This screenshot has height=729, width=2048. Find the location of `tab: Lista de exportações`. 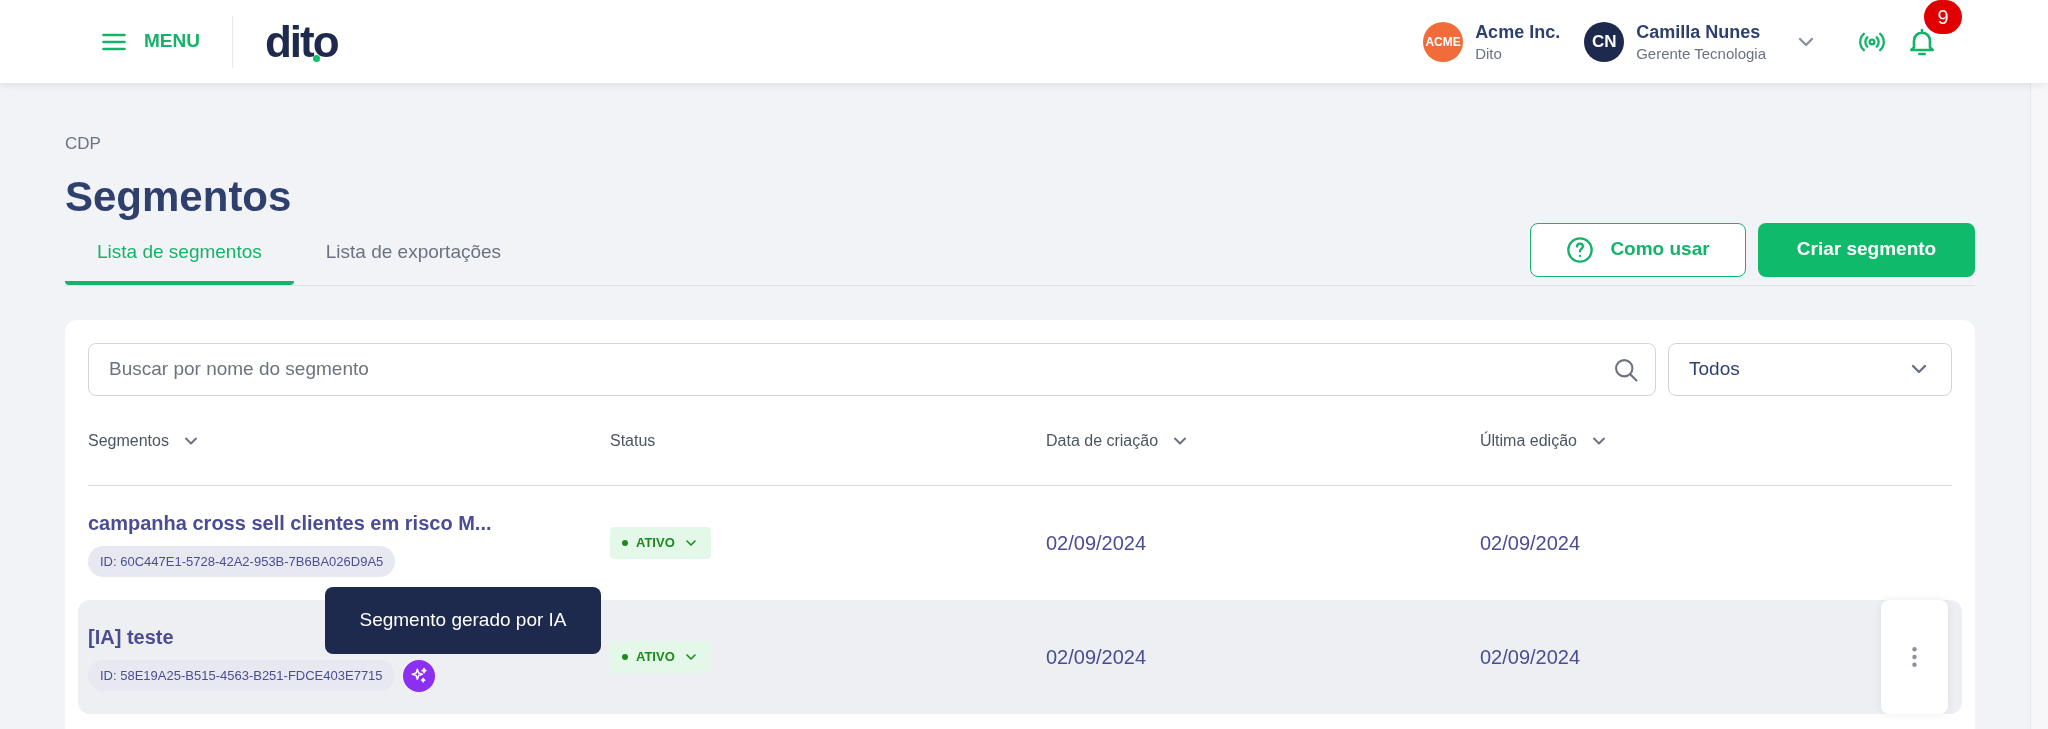

tab: Lista de exportações is located at coordinates (413, 255).